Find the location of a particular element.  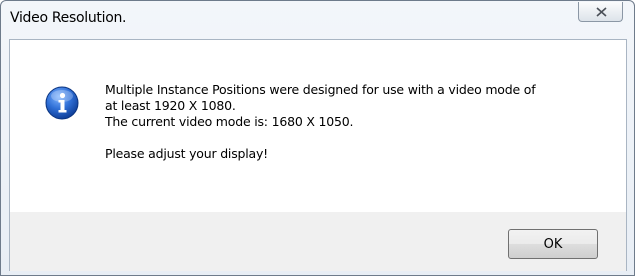

window-title: Video Resolution. is located at coordinates (68, 18).